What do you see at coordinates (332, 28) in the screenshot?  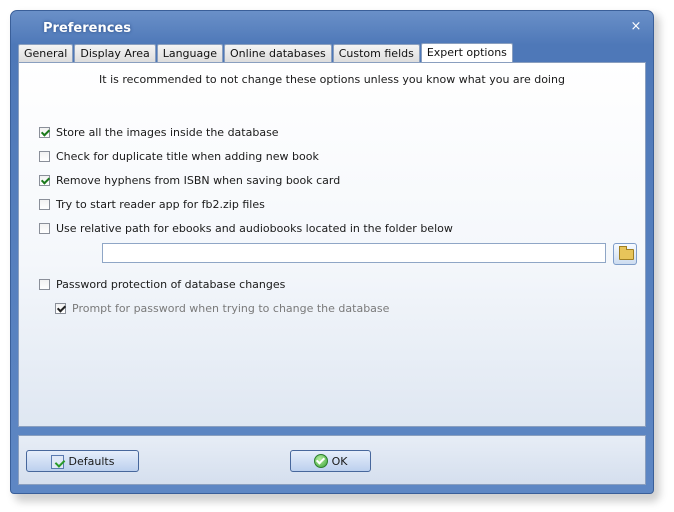 I see `title-bar: Preferences ×` at bounding box center [332, 28].